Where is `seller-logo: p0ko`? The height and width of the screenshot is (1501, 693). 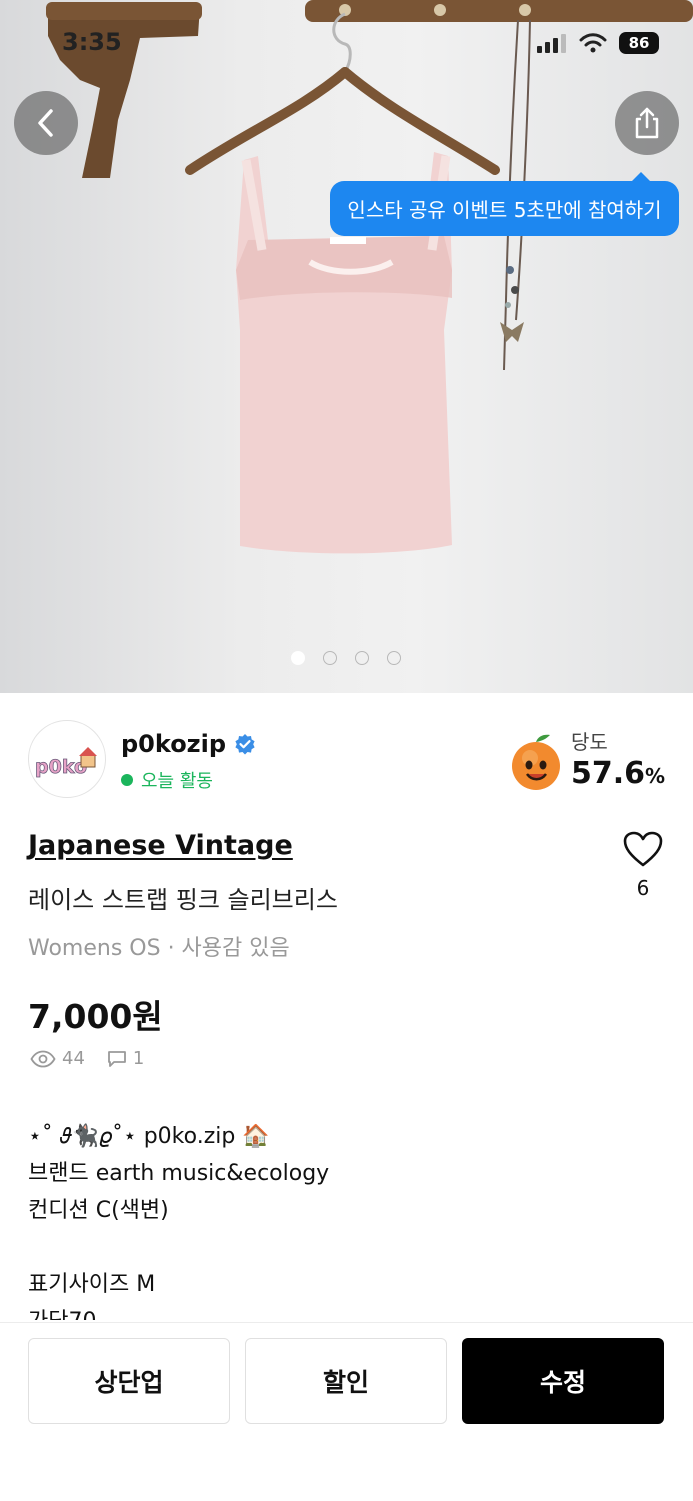
seller-logo: p0ko is located at coordinates (66, 762).